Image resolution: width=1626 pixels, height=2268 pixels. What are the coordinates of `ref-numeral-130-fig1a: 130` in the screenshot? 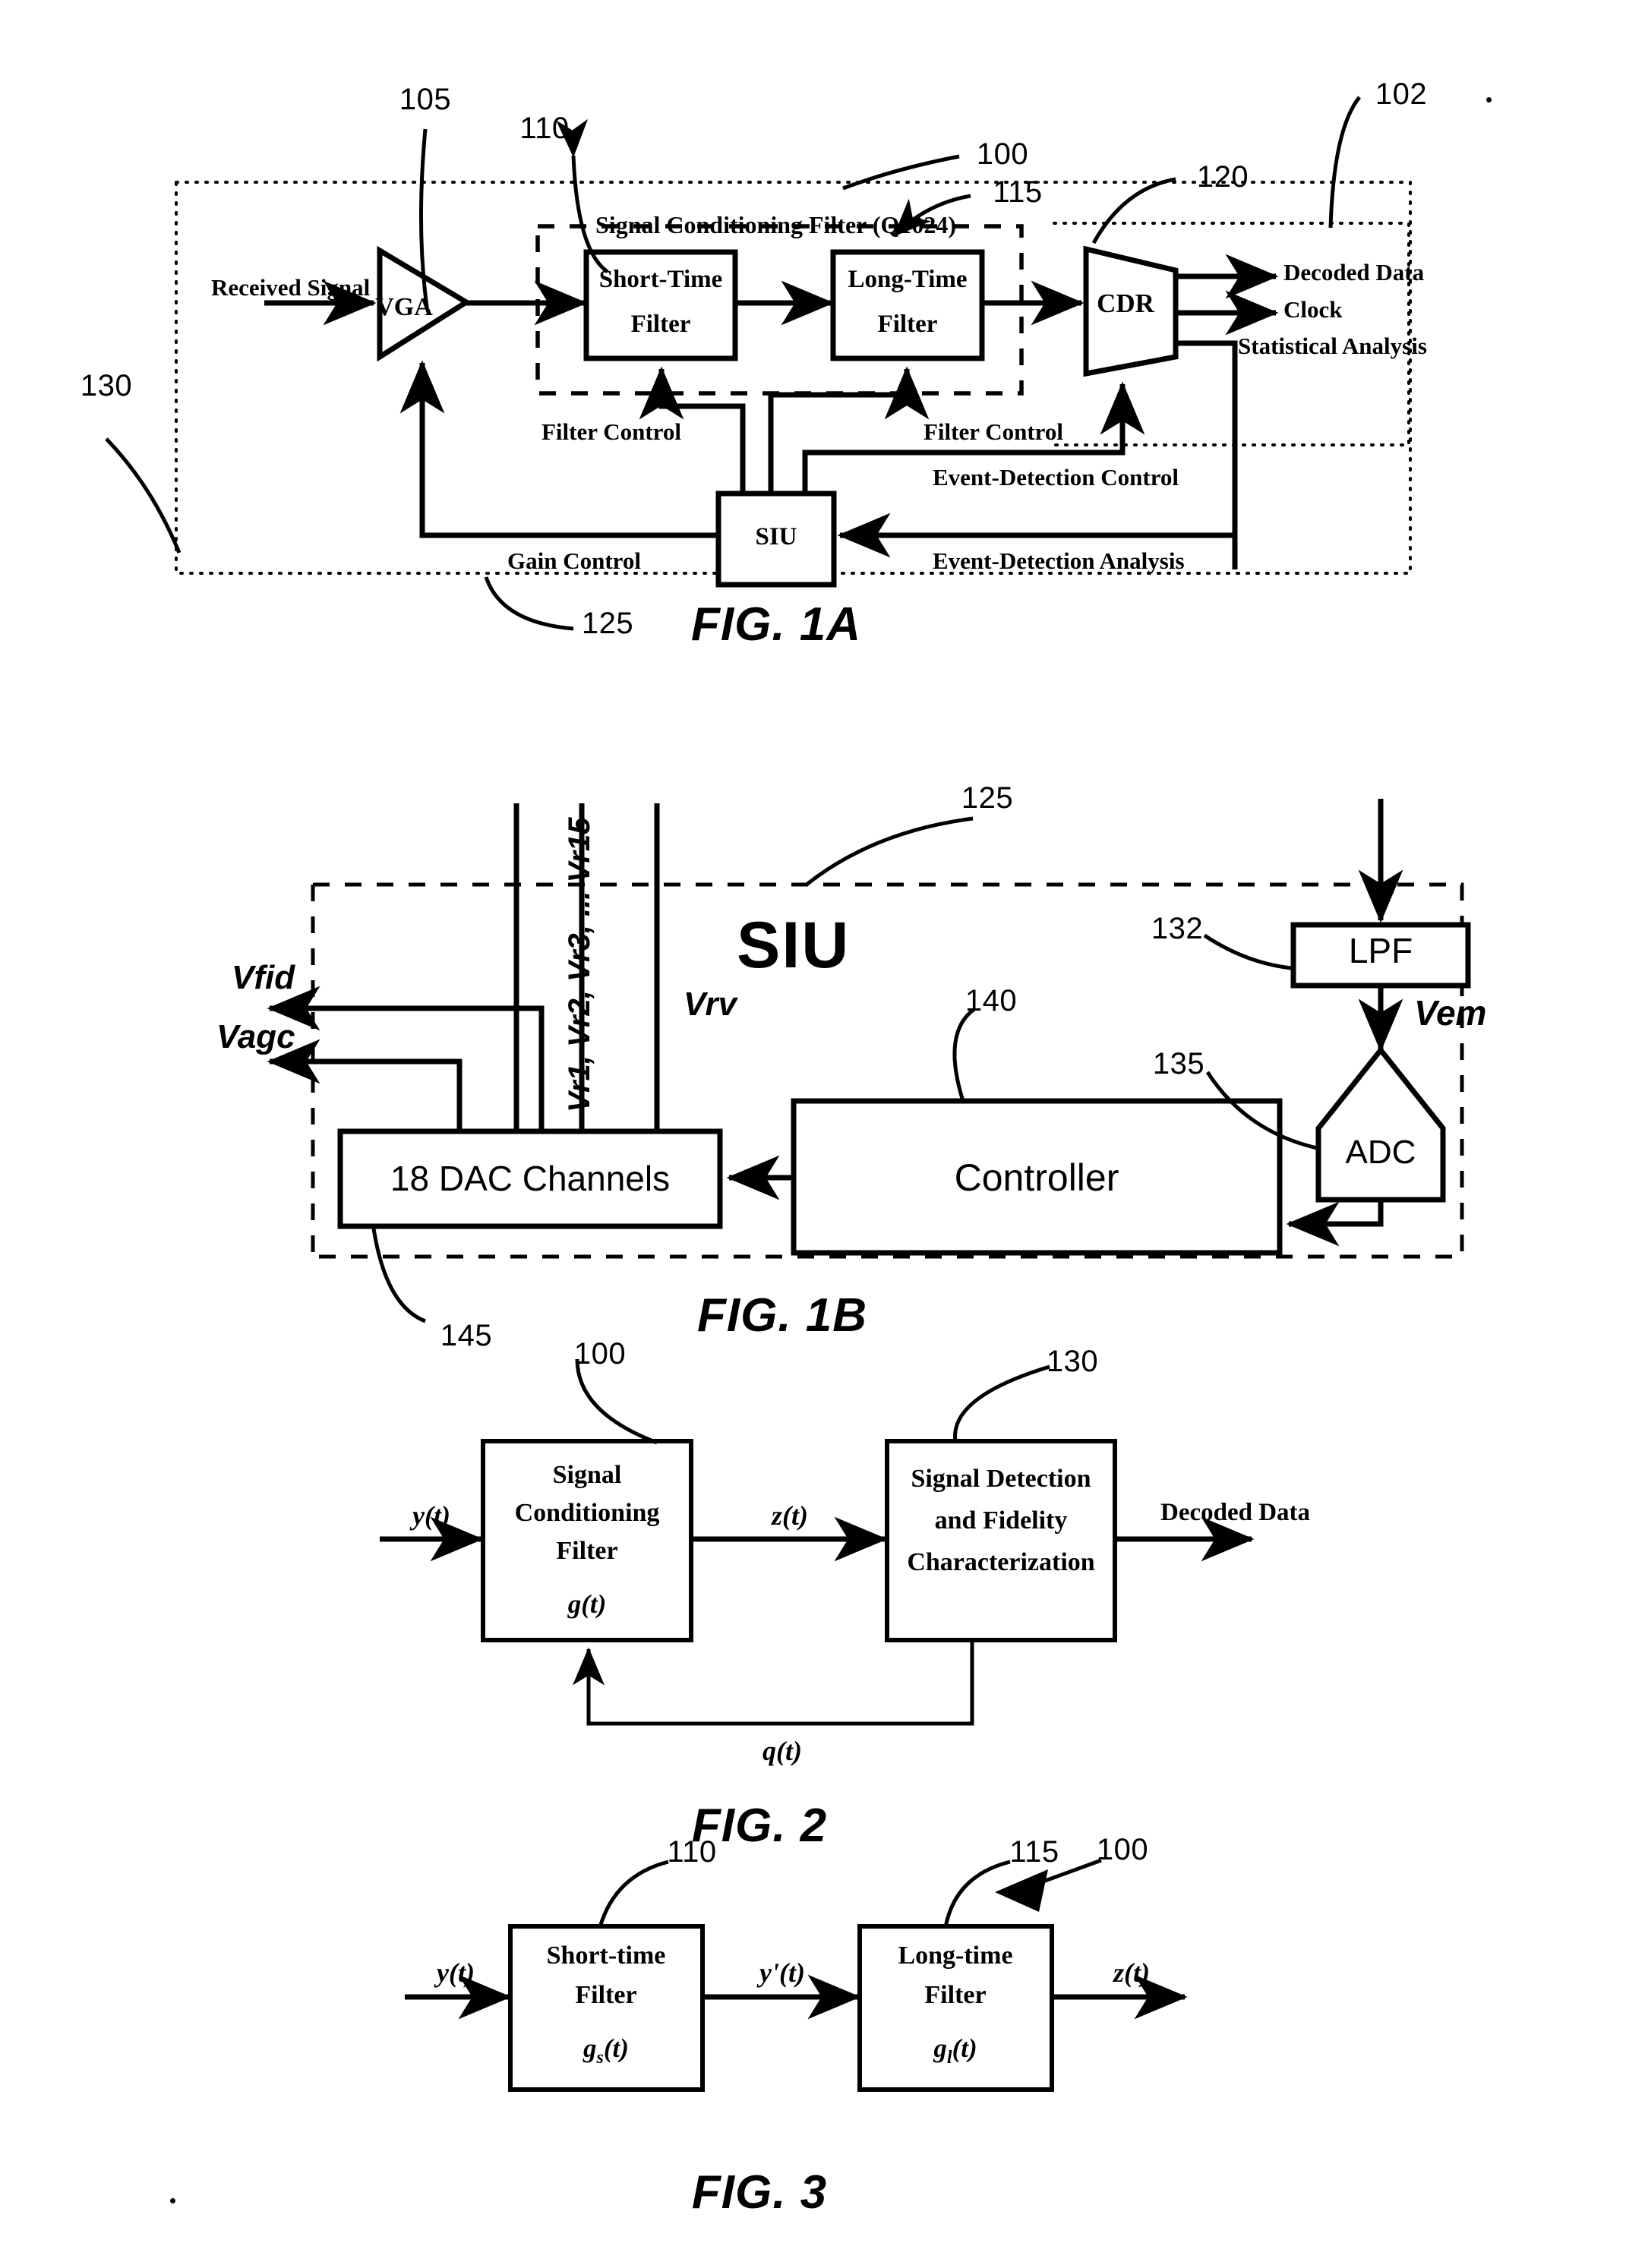 It's located at (107, 386).